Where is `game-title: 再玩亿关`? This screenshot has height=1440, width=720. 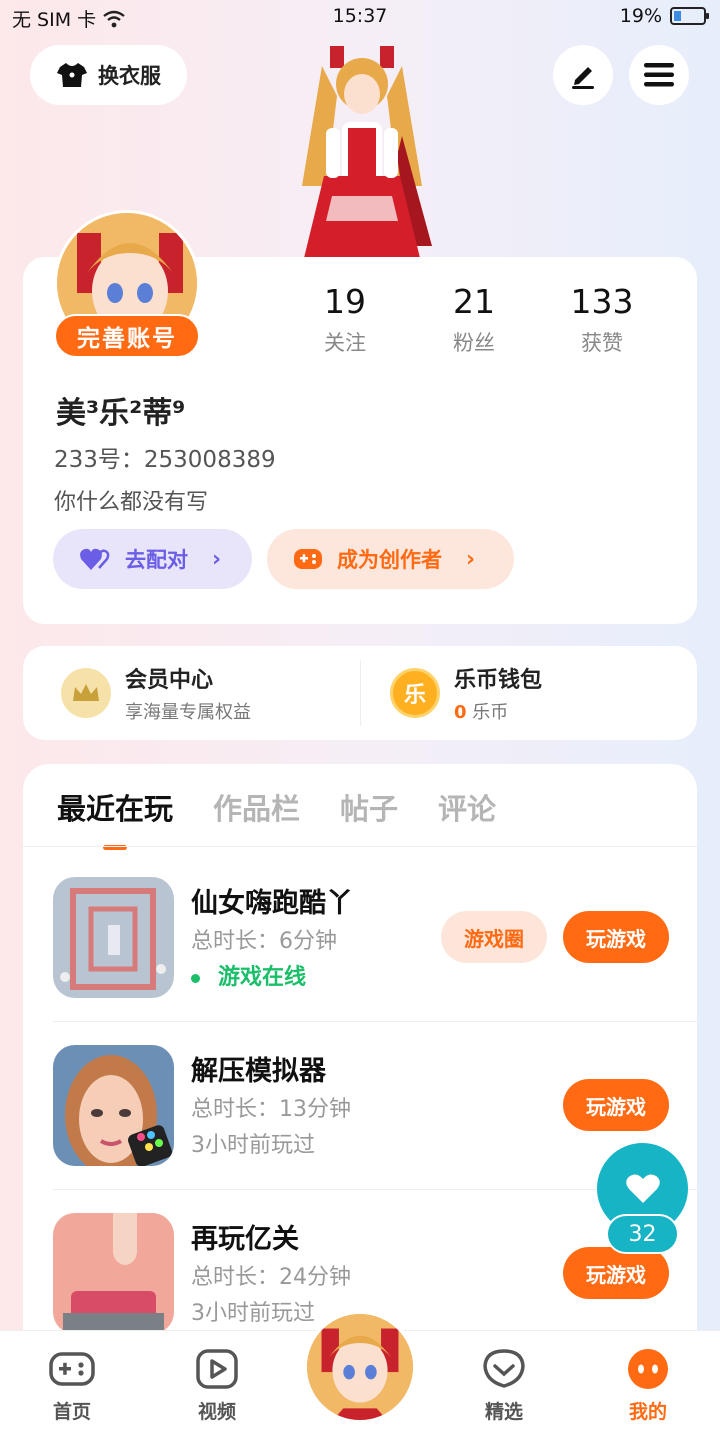 game-title: 再玩亿关 is located at coordinates (245, 1239).